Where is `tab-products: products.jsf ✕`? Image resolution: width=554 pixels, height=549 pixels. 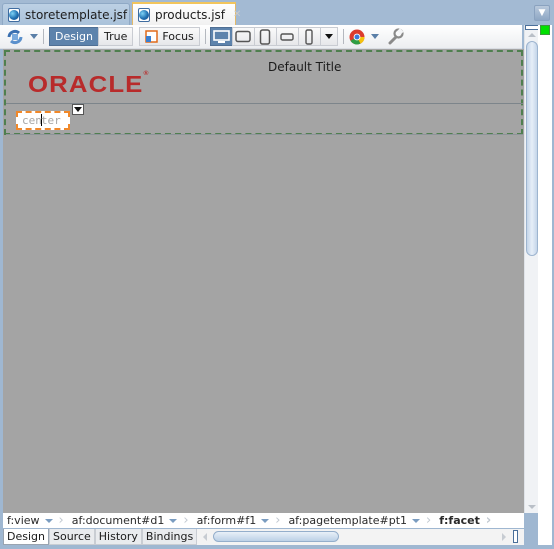
tab-products: products.jsf ✕ is located at coordinates (186, 13).